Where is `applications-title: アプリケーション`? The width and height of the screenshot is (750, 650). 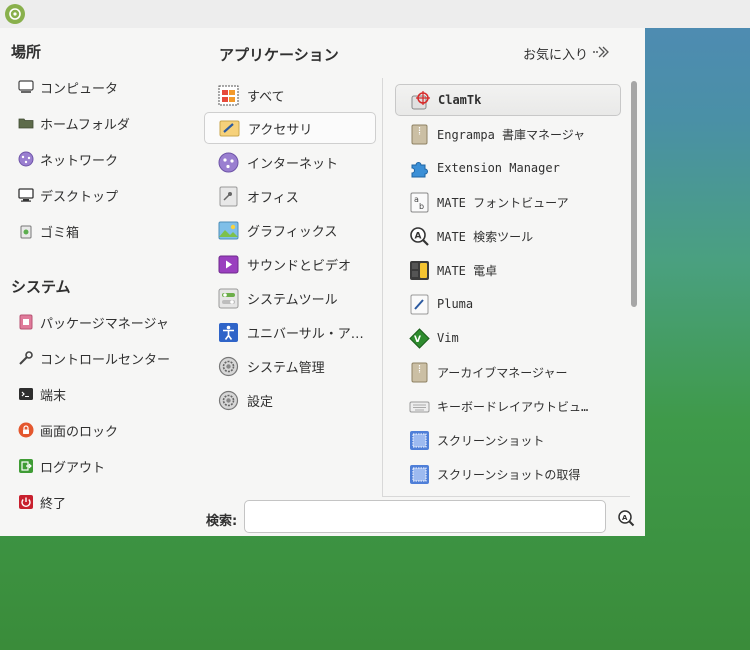 applications-title: アプリケーション is located at coordinates (279, 55).